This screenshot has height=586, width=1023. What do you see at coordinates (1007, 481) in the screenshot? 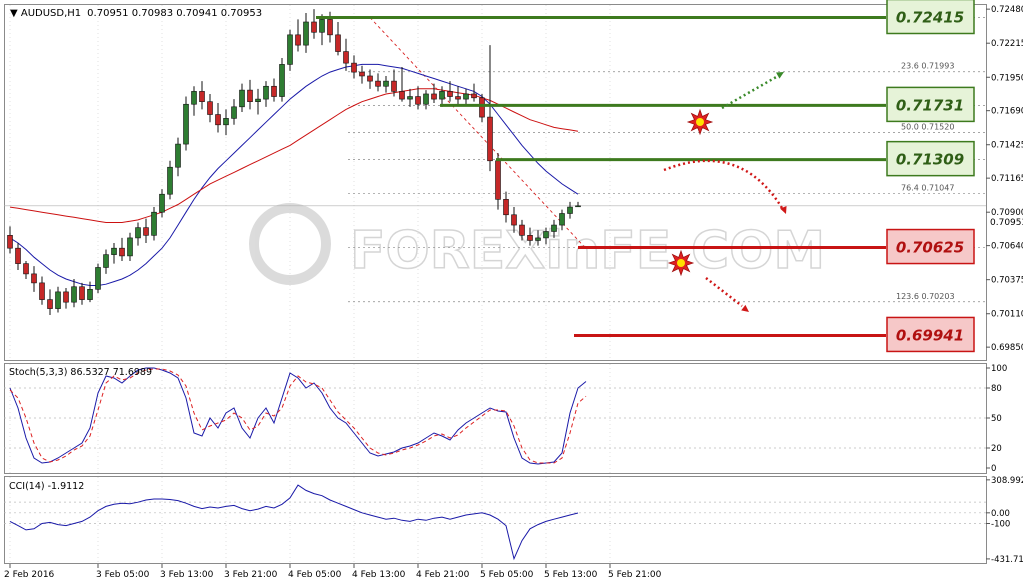
I see `cci-tick-label: 308.992` at bounding box center [1007, 481].